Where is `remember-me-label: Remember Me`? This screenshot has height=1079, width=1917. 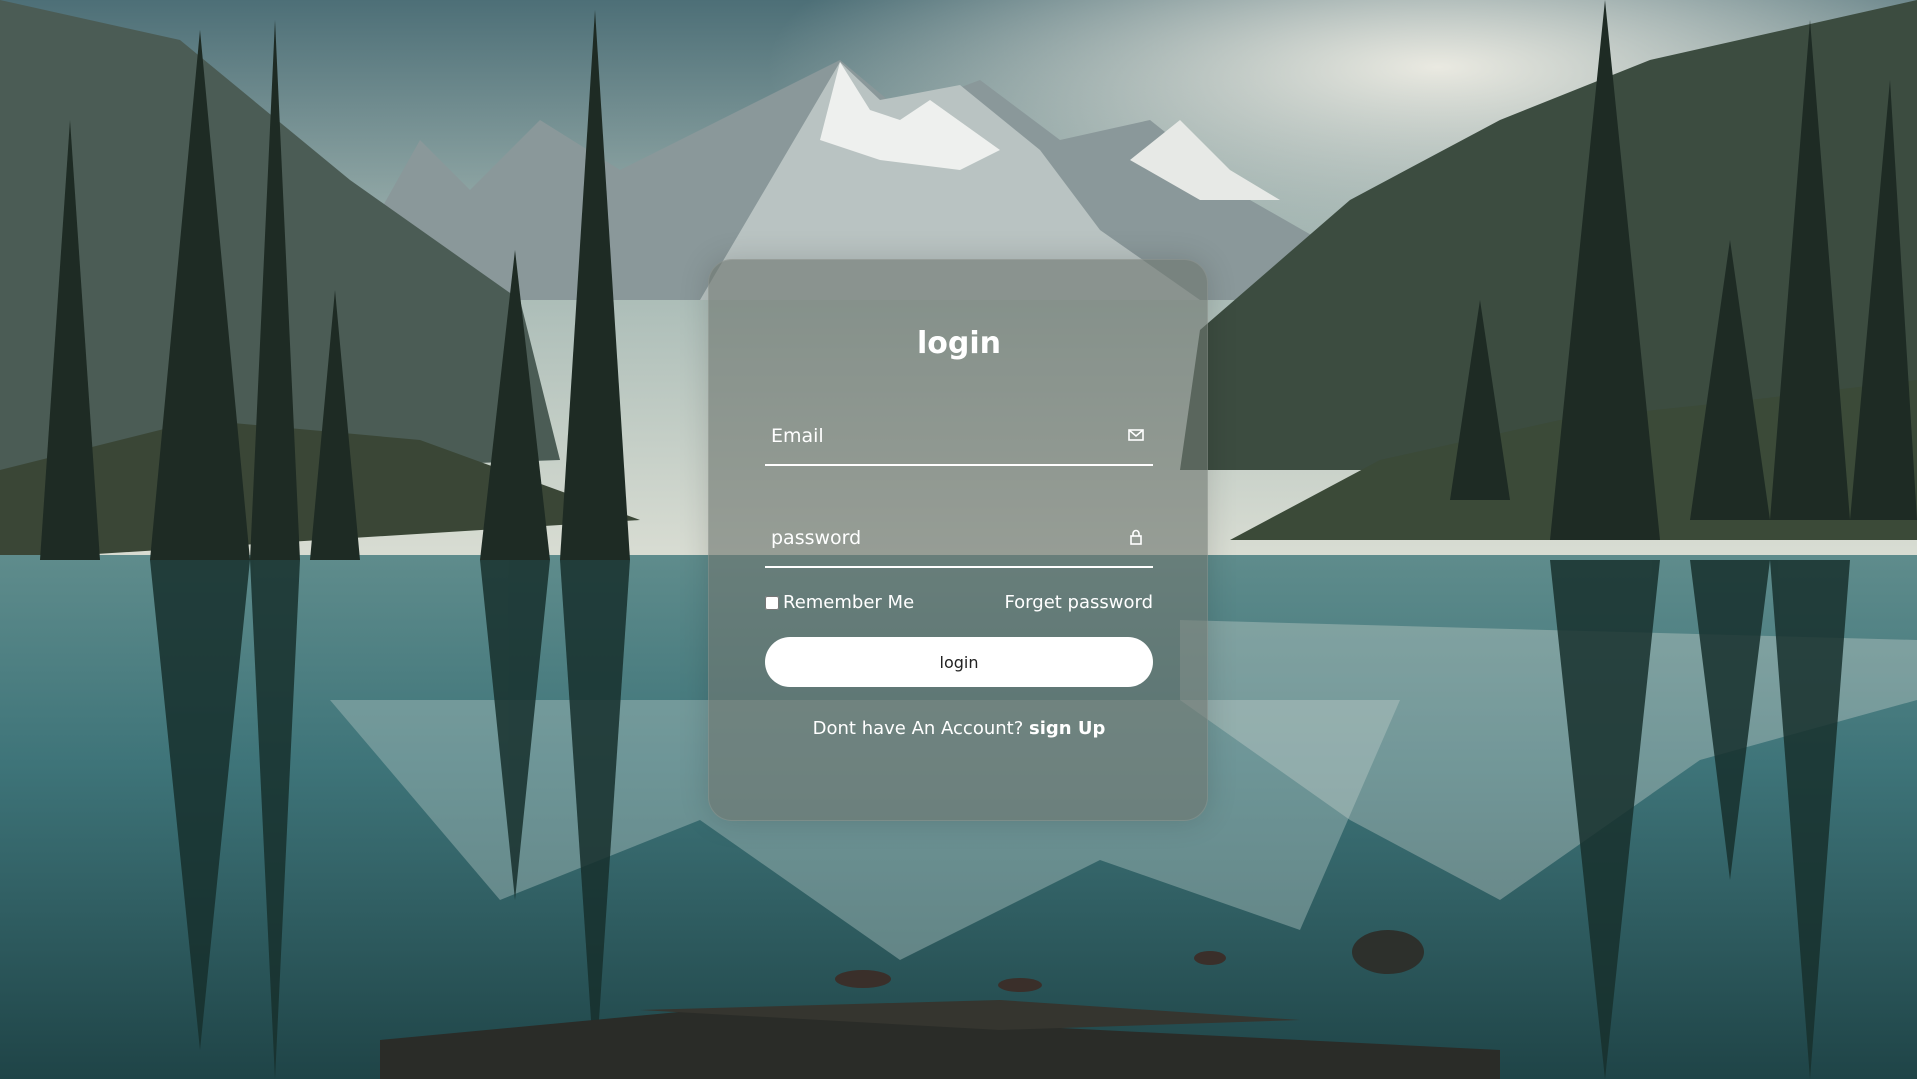
remember-me-label: Remember Me is located at coordinates (849, 602).